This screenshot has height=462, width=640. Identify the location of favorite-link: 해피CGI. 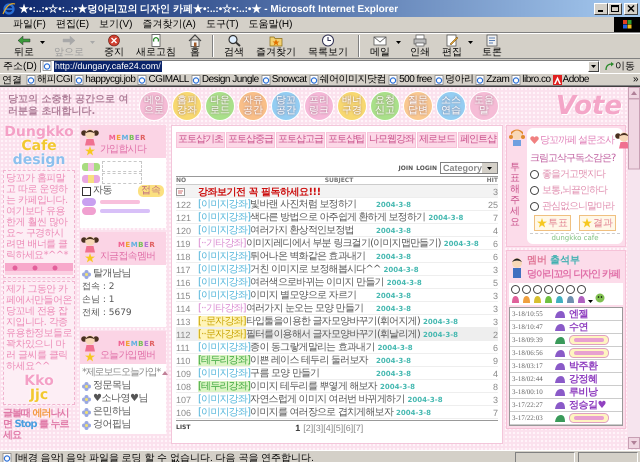
(49, 79).